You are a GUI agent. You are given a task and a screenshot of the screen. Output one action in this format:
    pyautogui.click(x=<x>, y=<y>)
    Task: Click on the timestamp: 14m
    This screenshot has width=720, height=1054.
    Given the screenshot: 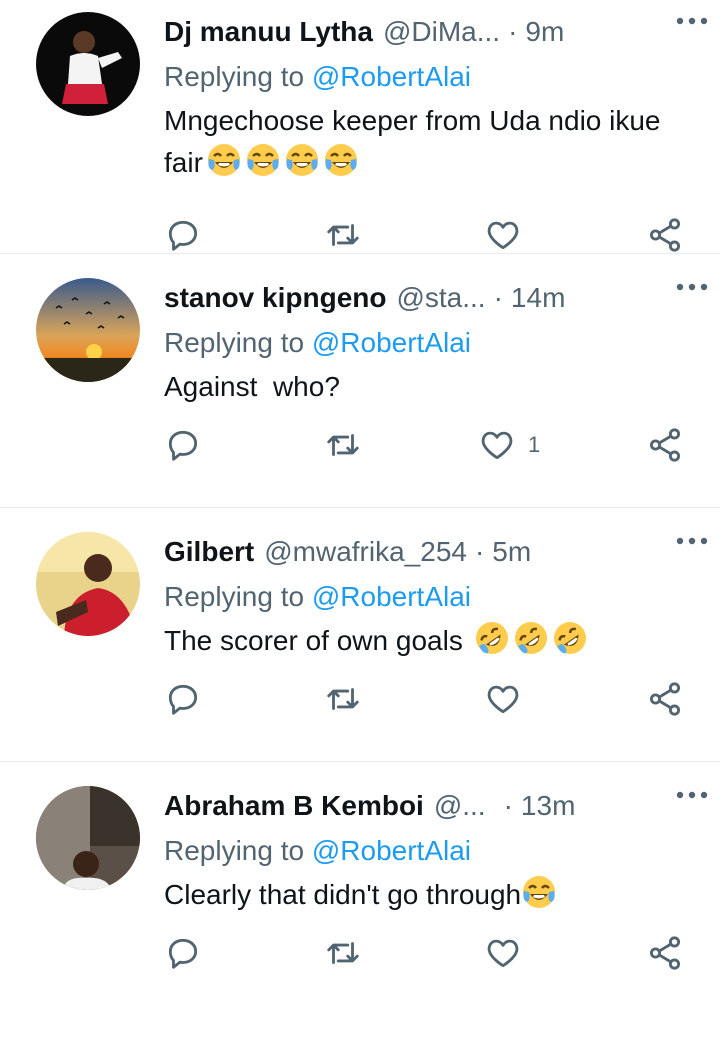 What is the action you would take?
    pyautogui.click(x=538, y=298)
    